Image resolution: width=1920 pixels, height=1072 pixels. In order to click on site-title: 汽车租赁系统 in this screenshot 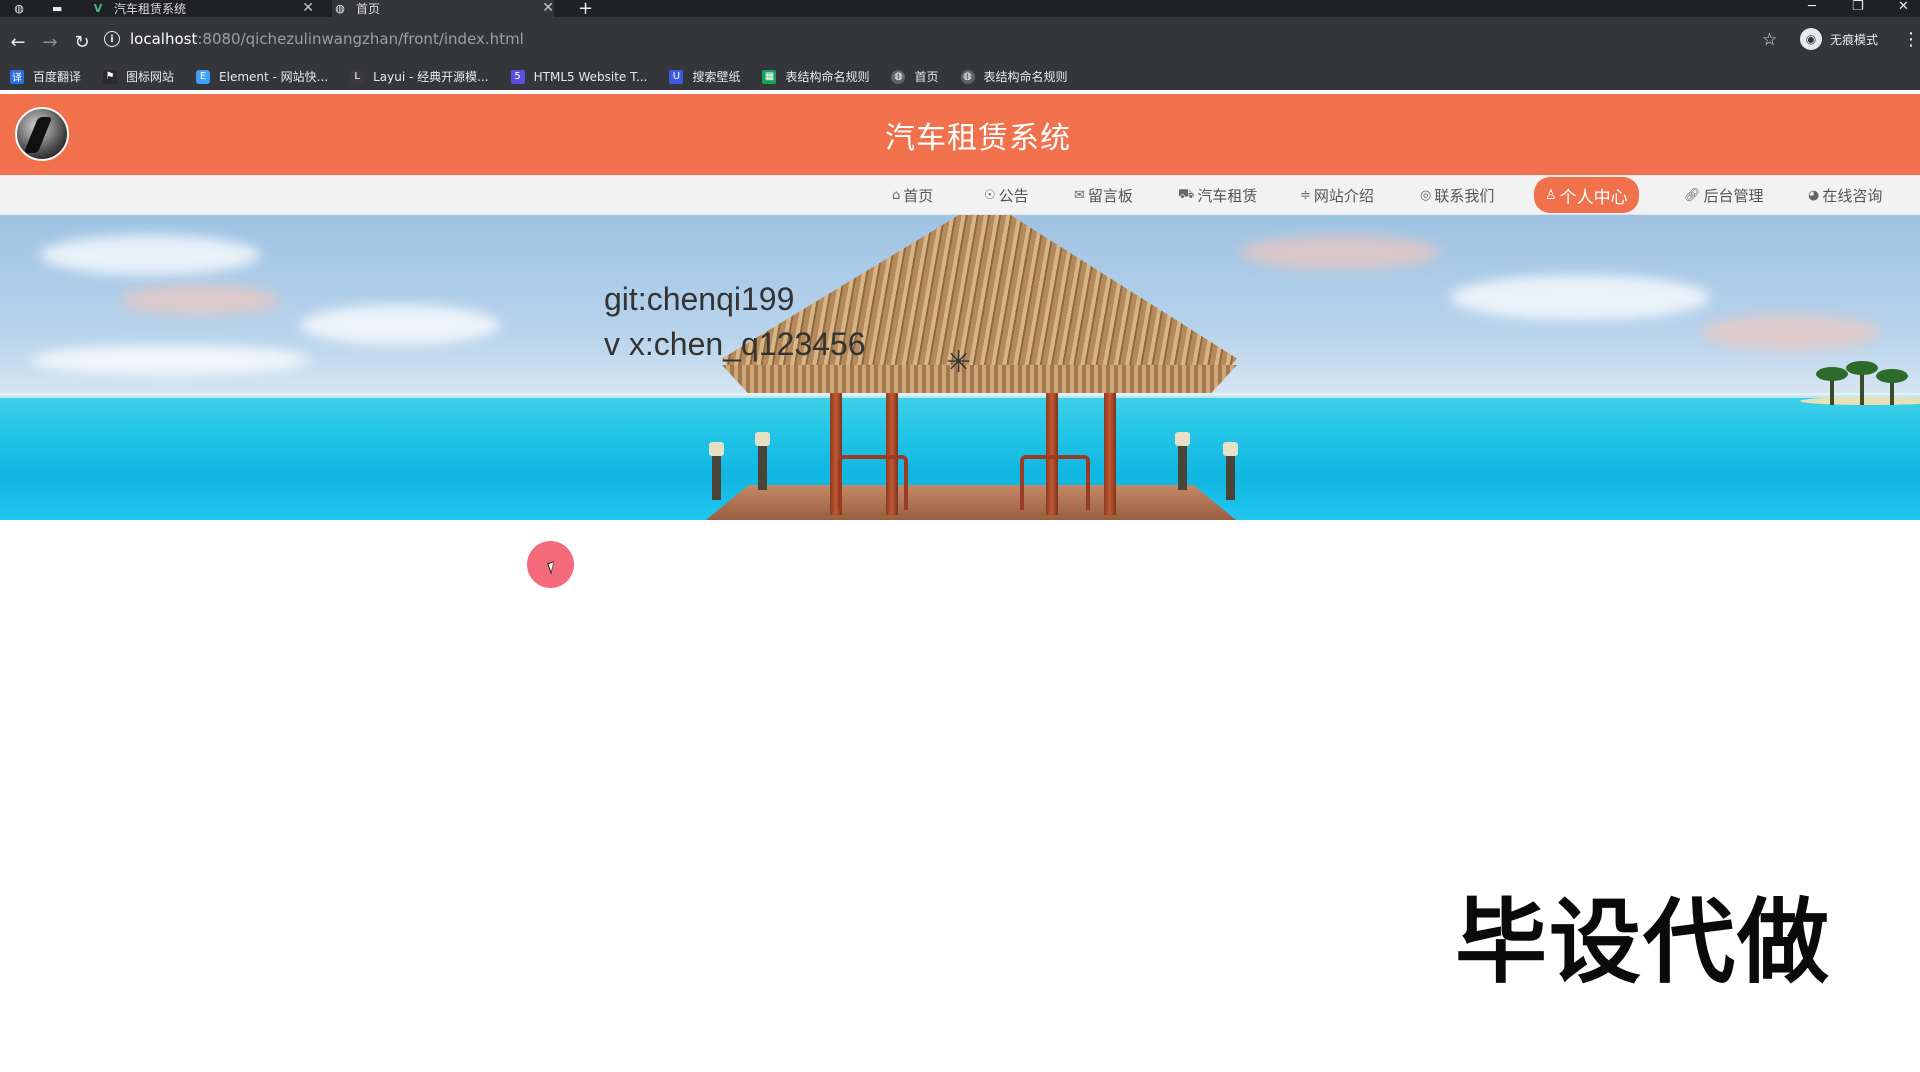, I will do `click(978, 138)`.